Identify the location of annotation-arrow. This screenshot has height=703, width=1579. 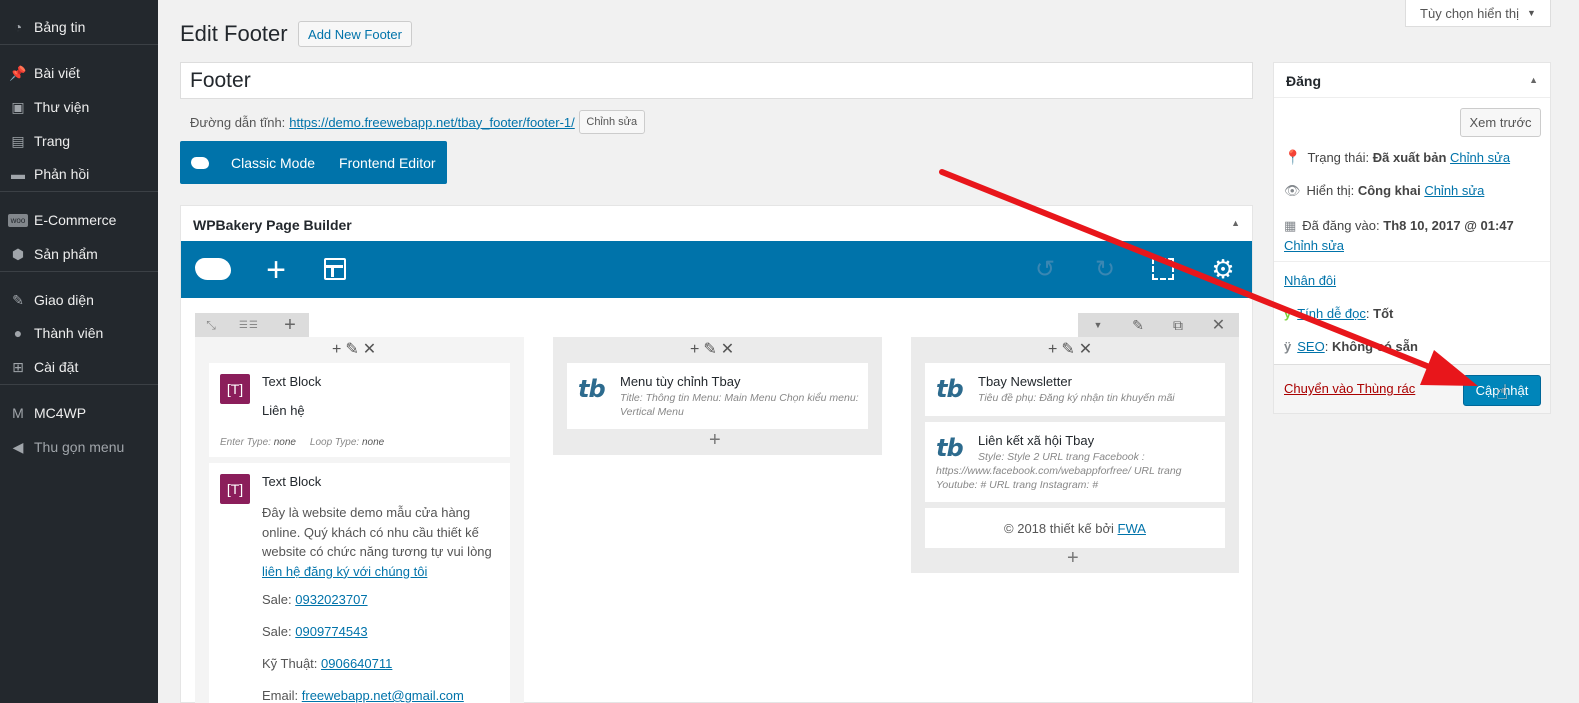
(1208, 277).